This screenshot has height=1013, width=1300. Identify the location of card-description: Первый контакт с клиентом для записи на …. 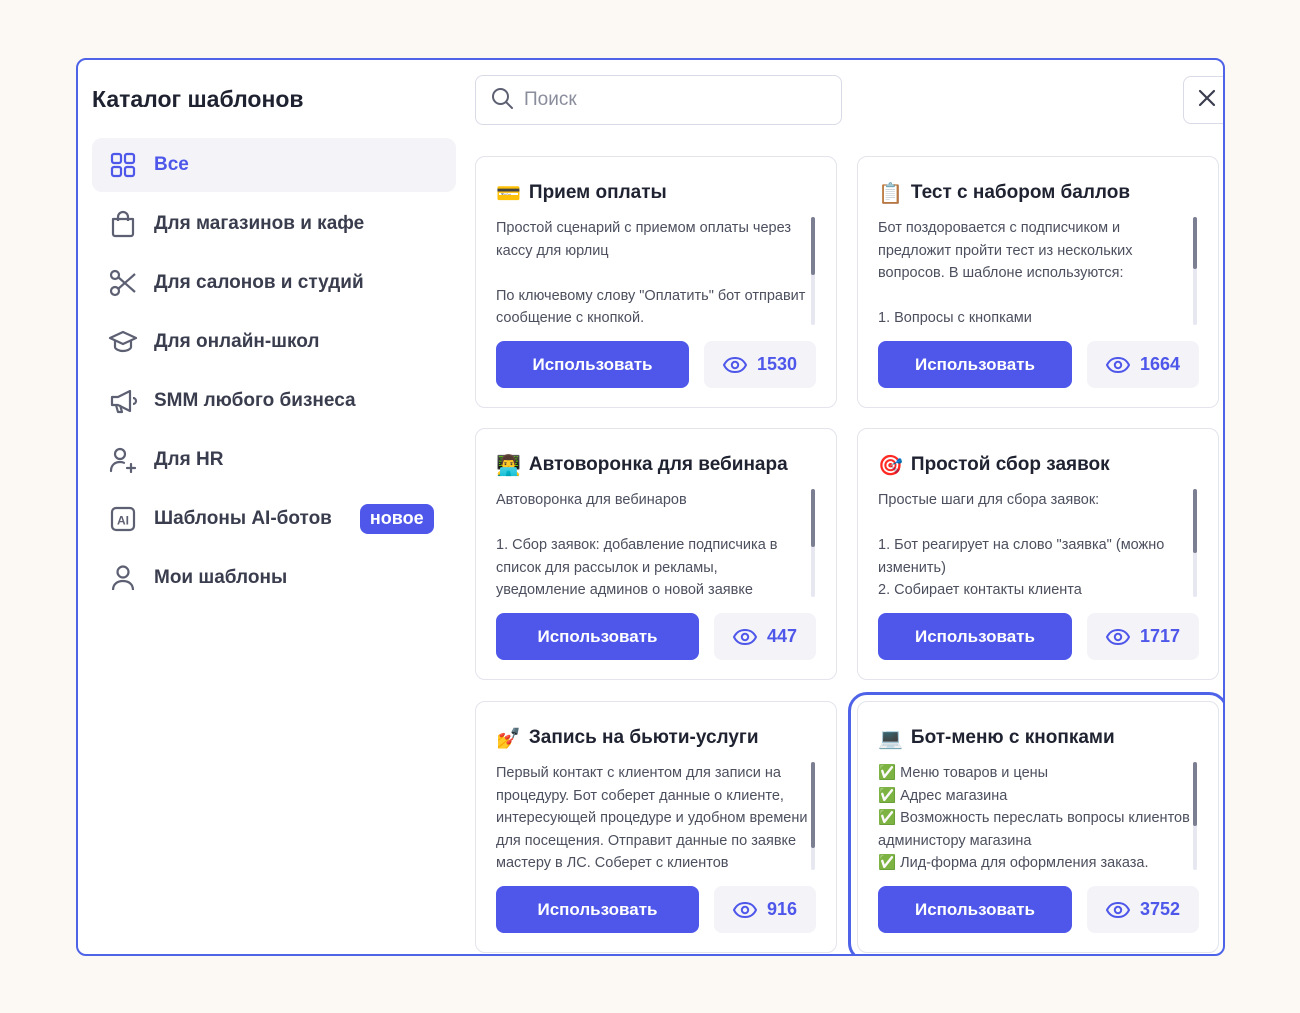
(652, 818).